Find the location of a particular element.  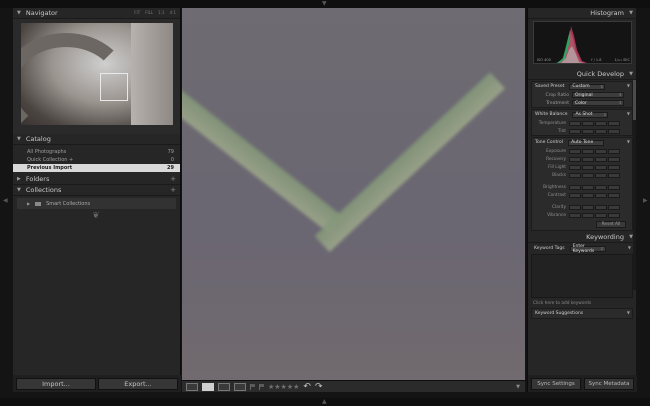

reject-flag-icon is located at coordinates (261, 386).